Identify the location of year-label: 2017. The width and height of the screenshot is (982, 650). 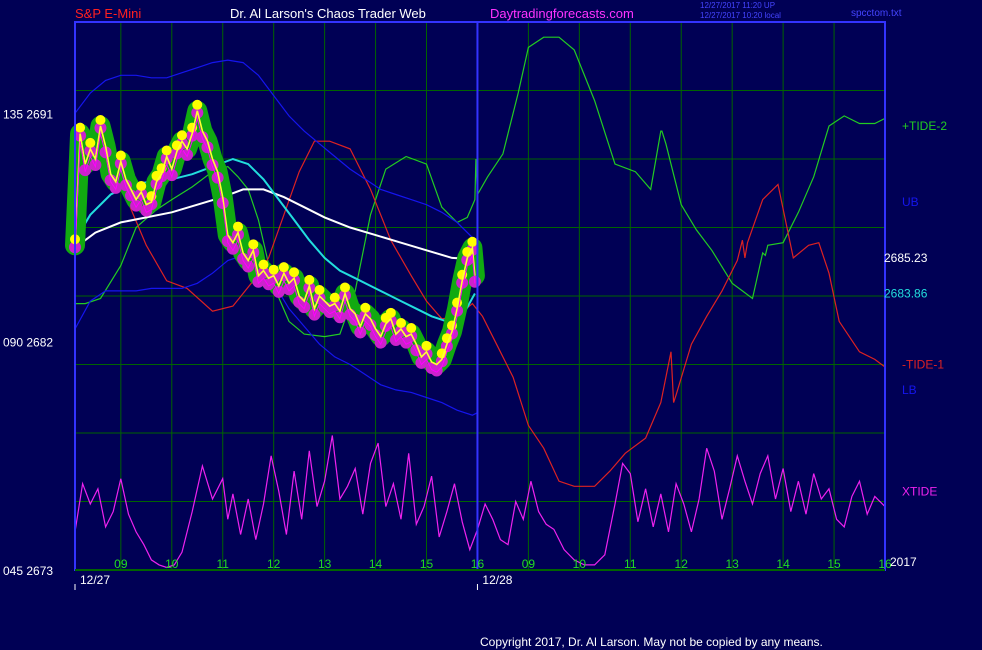
(903, 562).